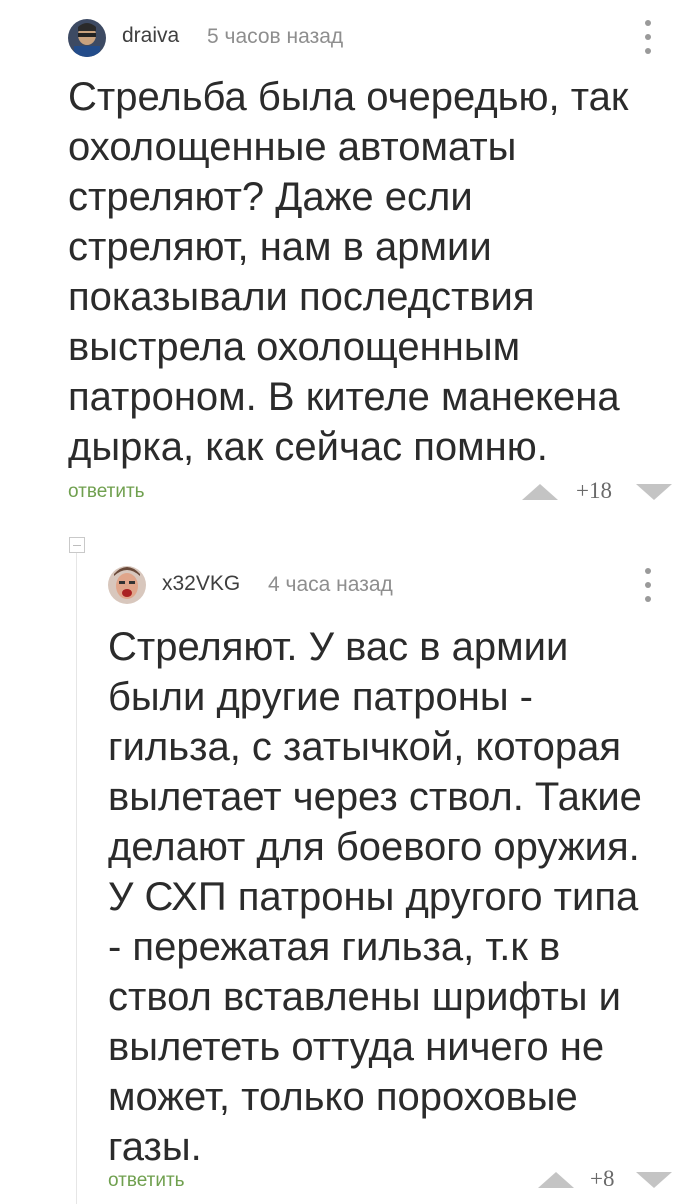  Describe the element at coordinates (201, 584) in the screenshot. I see `username: x32VKG` at that location.